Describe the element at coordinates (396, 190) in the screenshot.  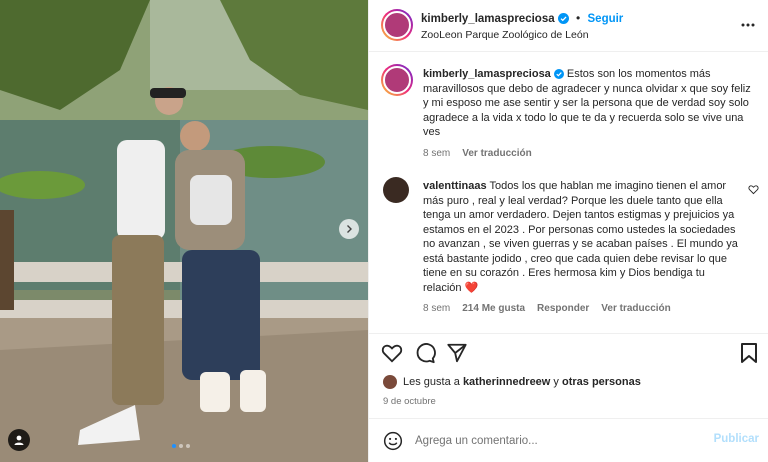
I see `commenter-avatar` at that location.